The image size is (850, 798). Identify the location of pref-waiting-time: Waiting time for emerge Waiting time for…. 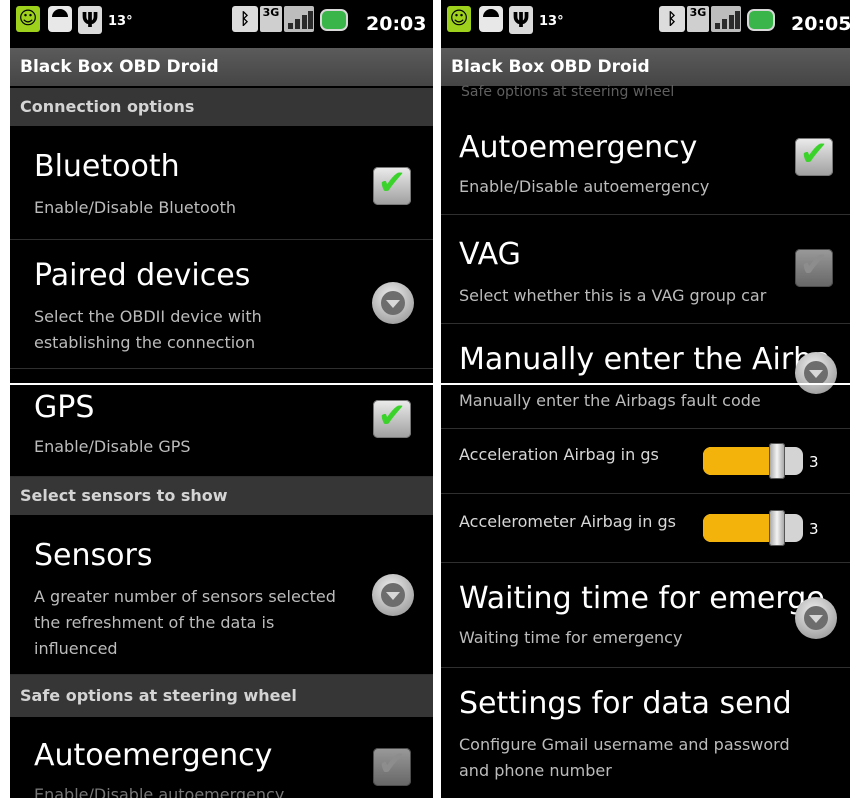
(645, 615).